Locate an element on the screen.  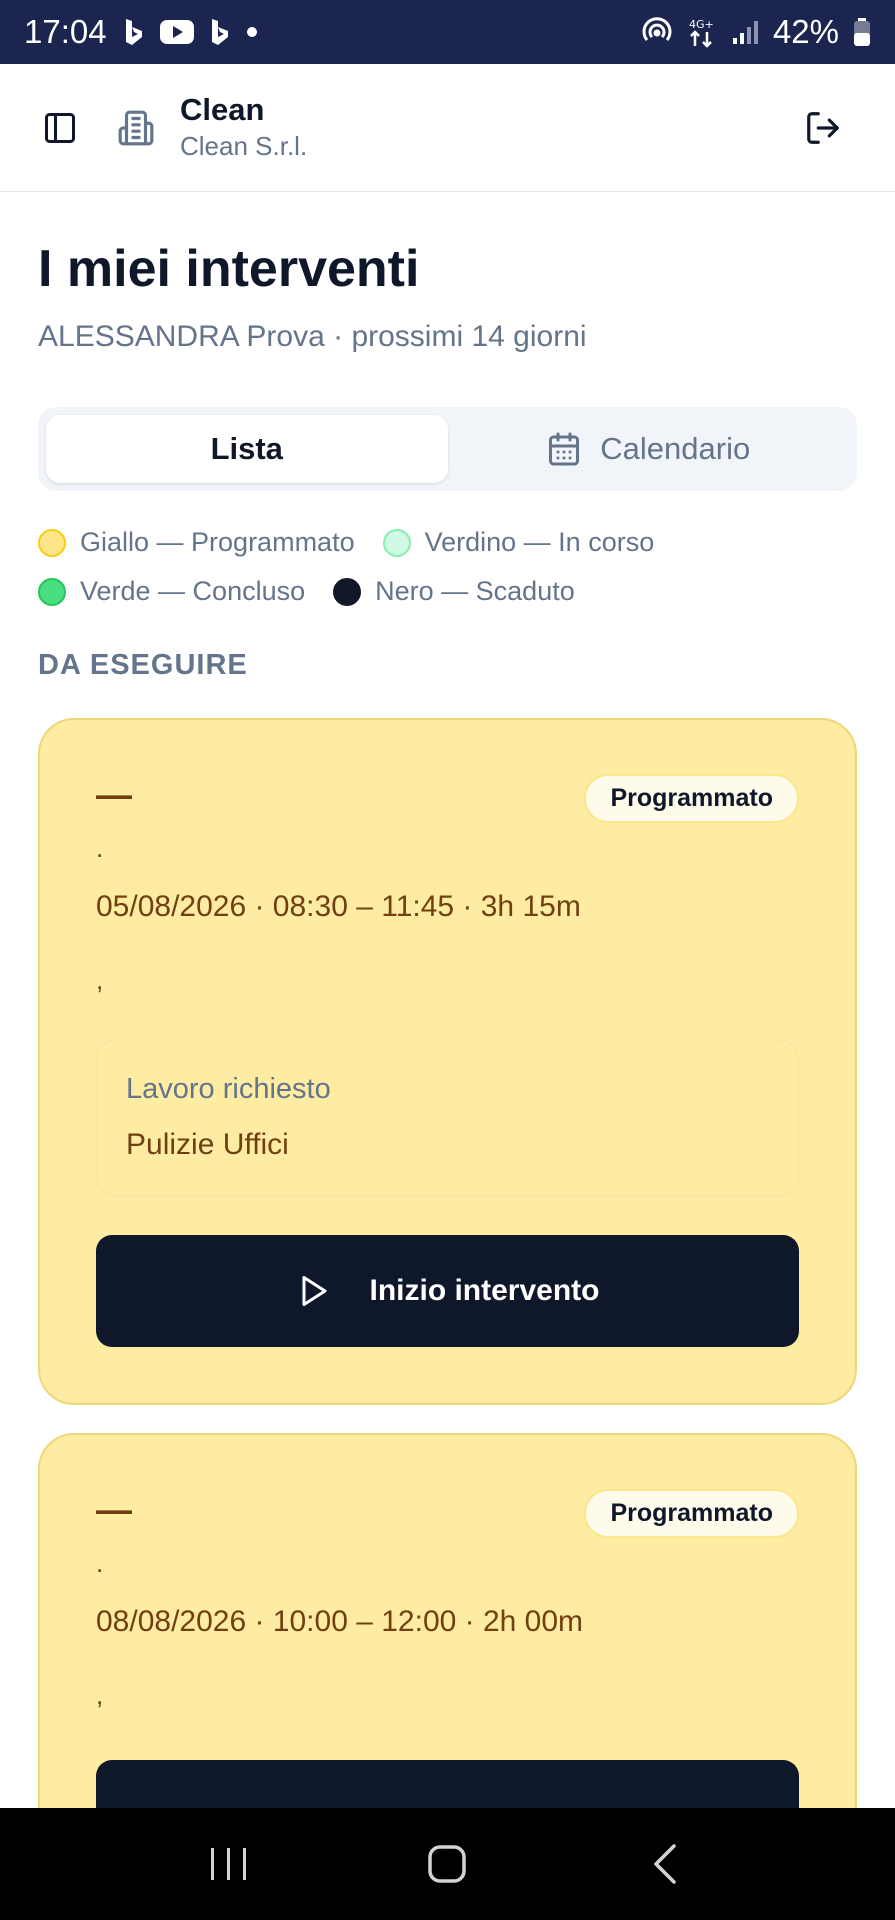
signal-icon is located at coordinates (745, 32).